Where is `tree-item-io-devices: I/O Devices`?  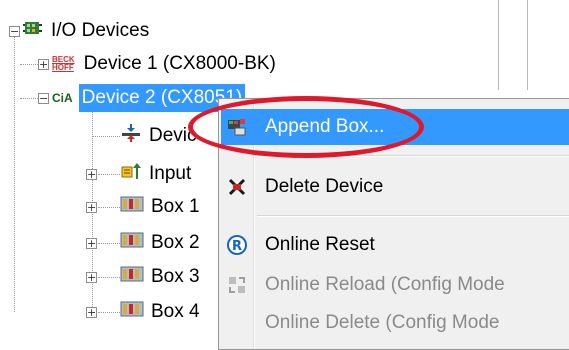 tree-item-io-devices: I/O Devices is located at coordinates (87, 31).